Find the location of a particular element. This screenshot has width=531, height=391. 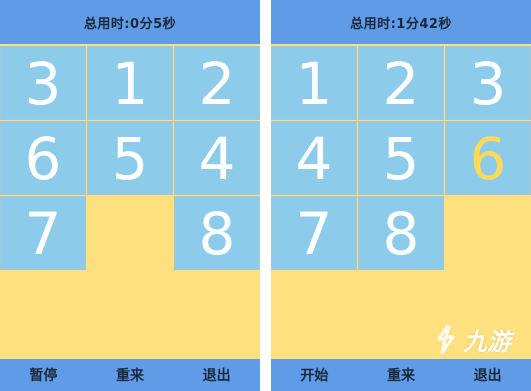

timer-header: 总用时:0分5秒 is located at coordinates (130, 22).